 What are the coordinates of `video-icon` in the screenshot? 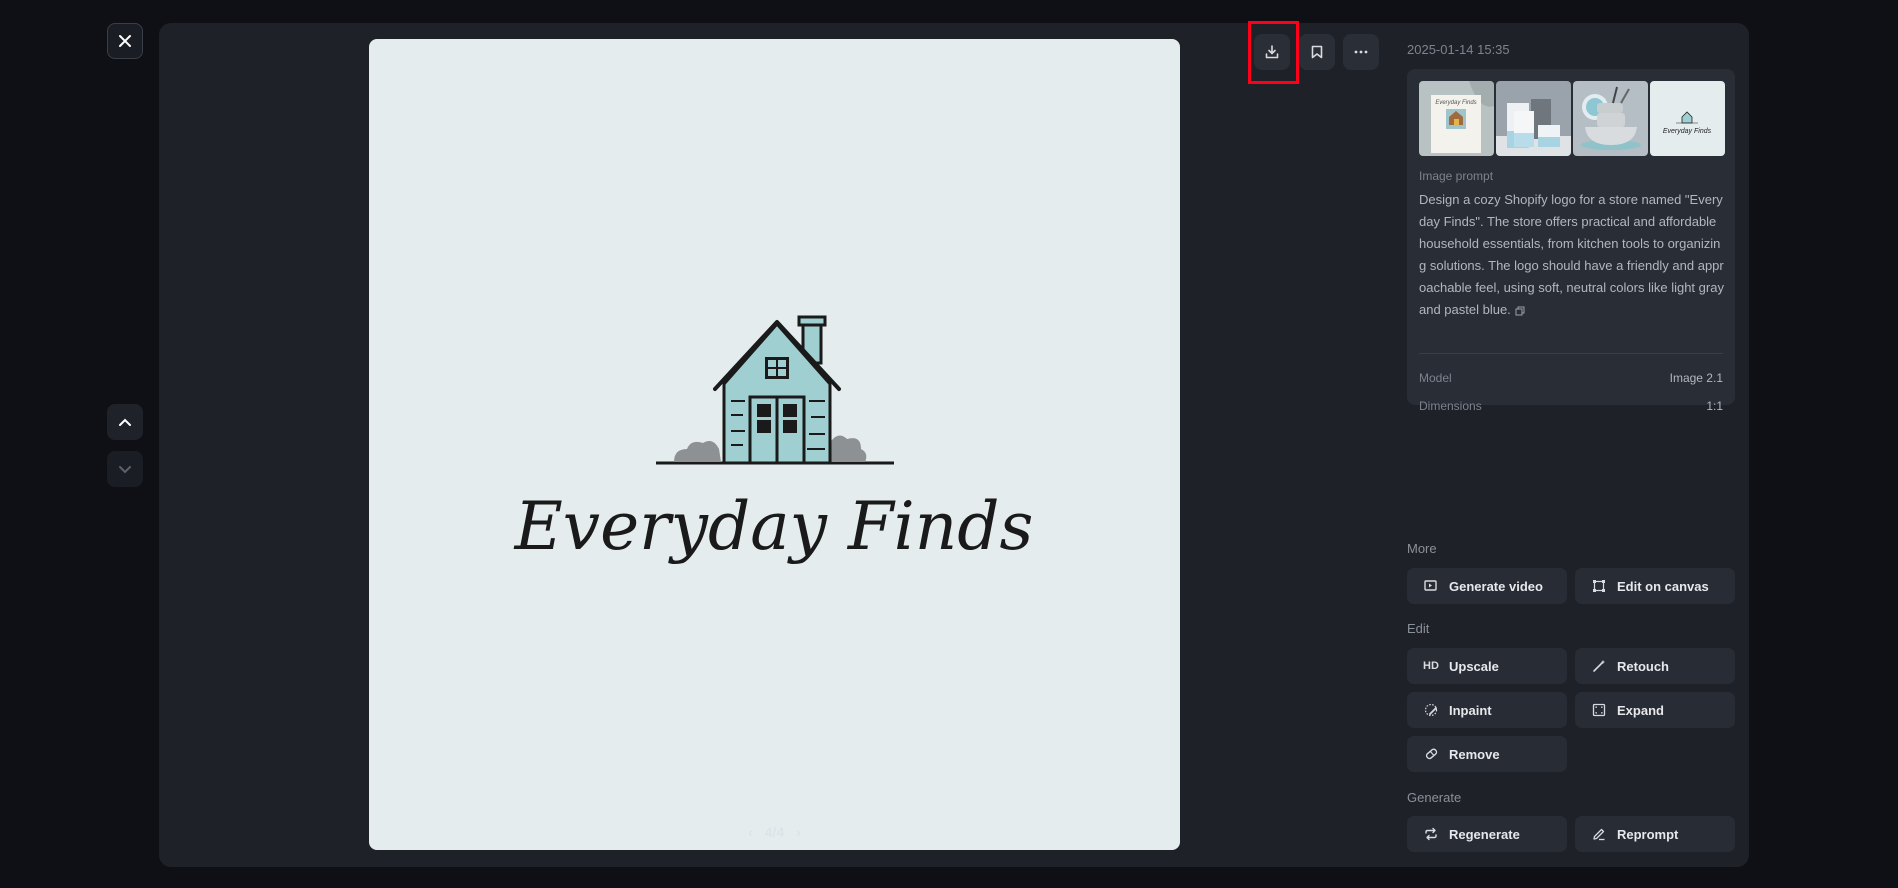 It's located at (1431, 586).